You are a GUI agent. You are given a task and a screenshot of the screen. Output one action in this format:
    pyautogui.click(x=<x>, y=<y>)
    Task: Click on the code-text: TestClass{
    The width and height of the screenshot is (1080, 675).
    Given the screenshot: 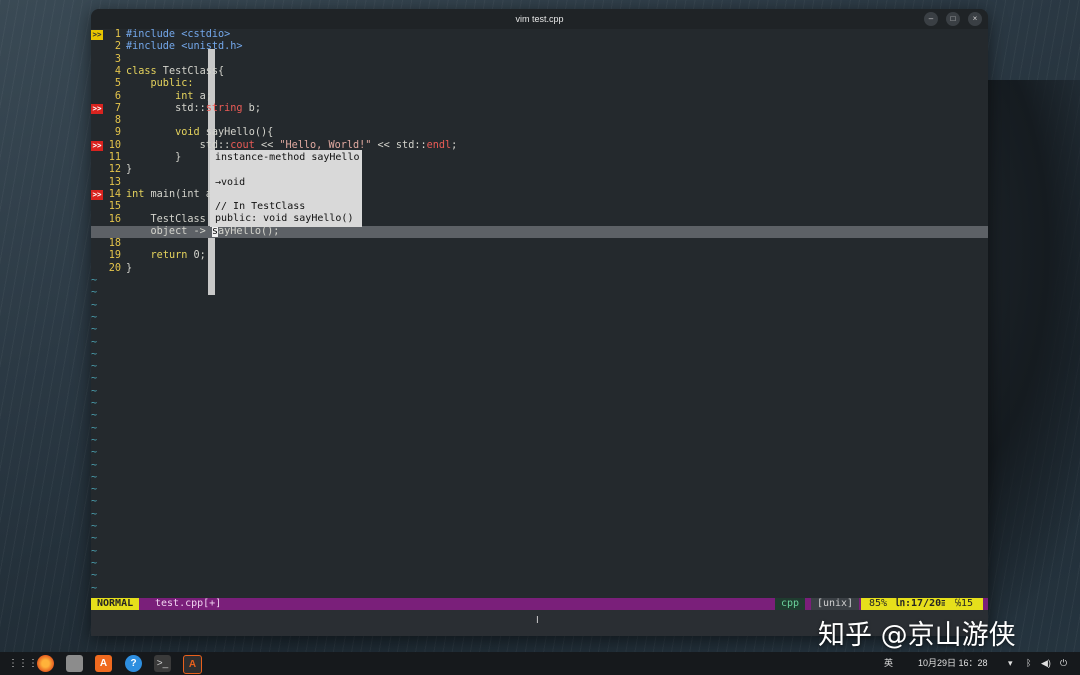 What is the action you would take?
    pyautogui.click(x=190, y=71)
    